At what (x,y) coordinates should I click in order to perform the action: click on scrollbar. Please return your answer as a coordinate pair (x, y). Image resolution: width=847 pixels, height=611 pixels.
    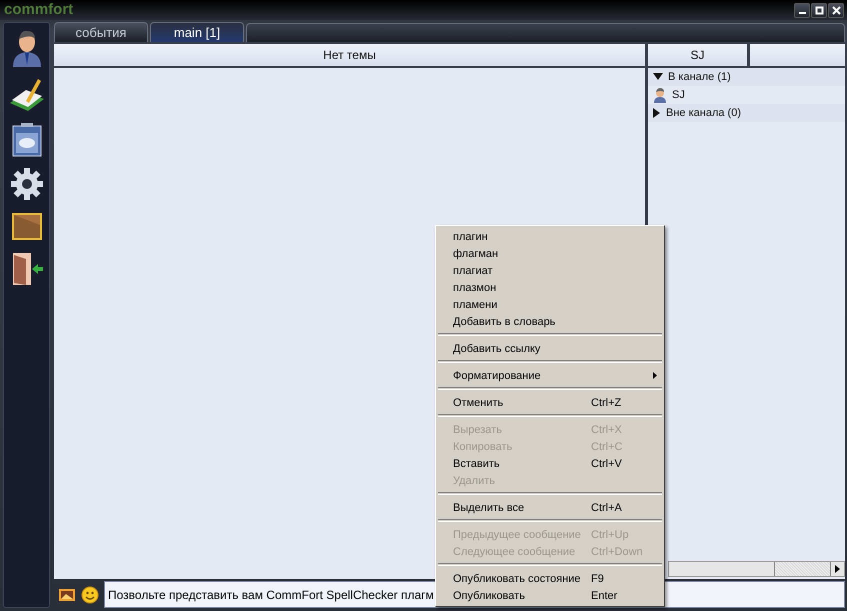
    Looking at the image, I should click on (756, 569).